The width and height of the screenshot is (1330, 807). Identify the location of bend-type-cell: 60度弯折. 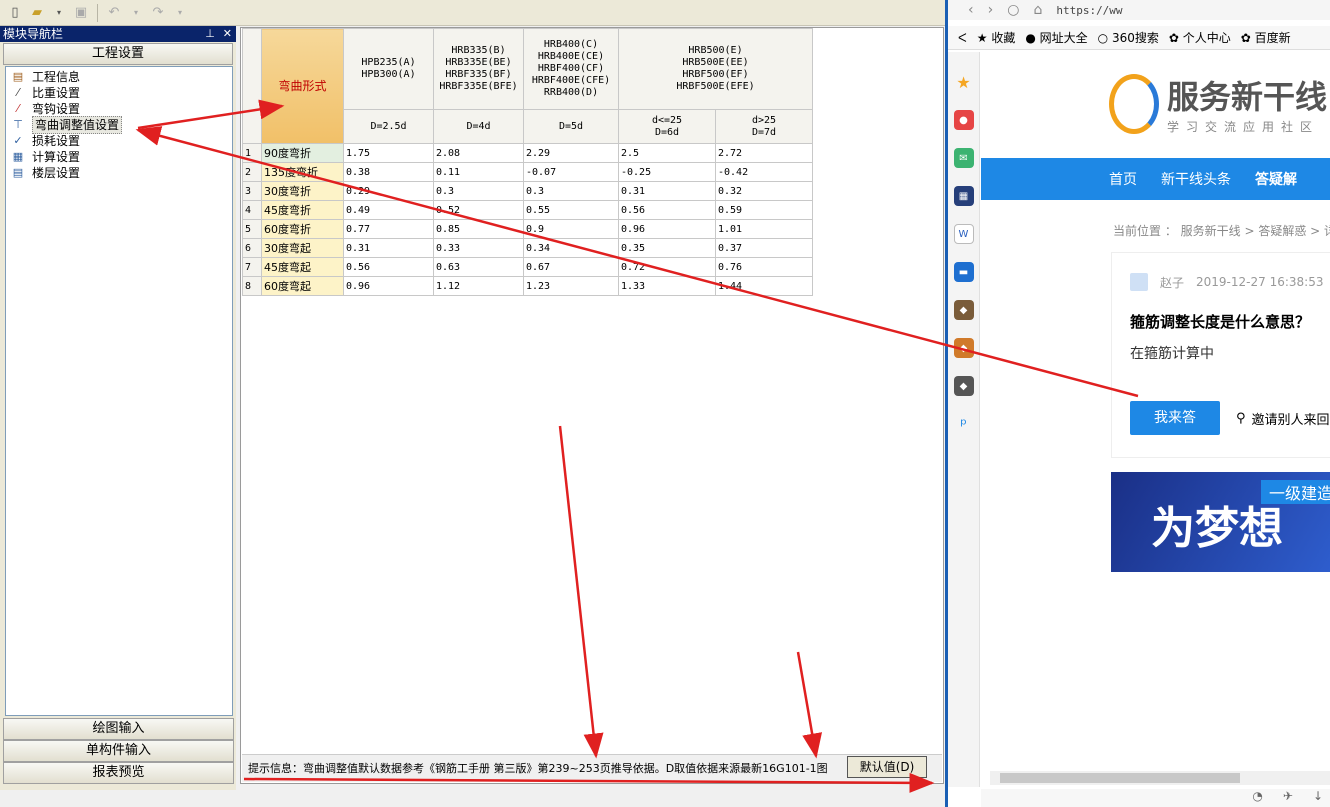
(302, 229).